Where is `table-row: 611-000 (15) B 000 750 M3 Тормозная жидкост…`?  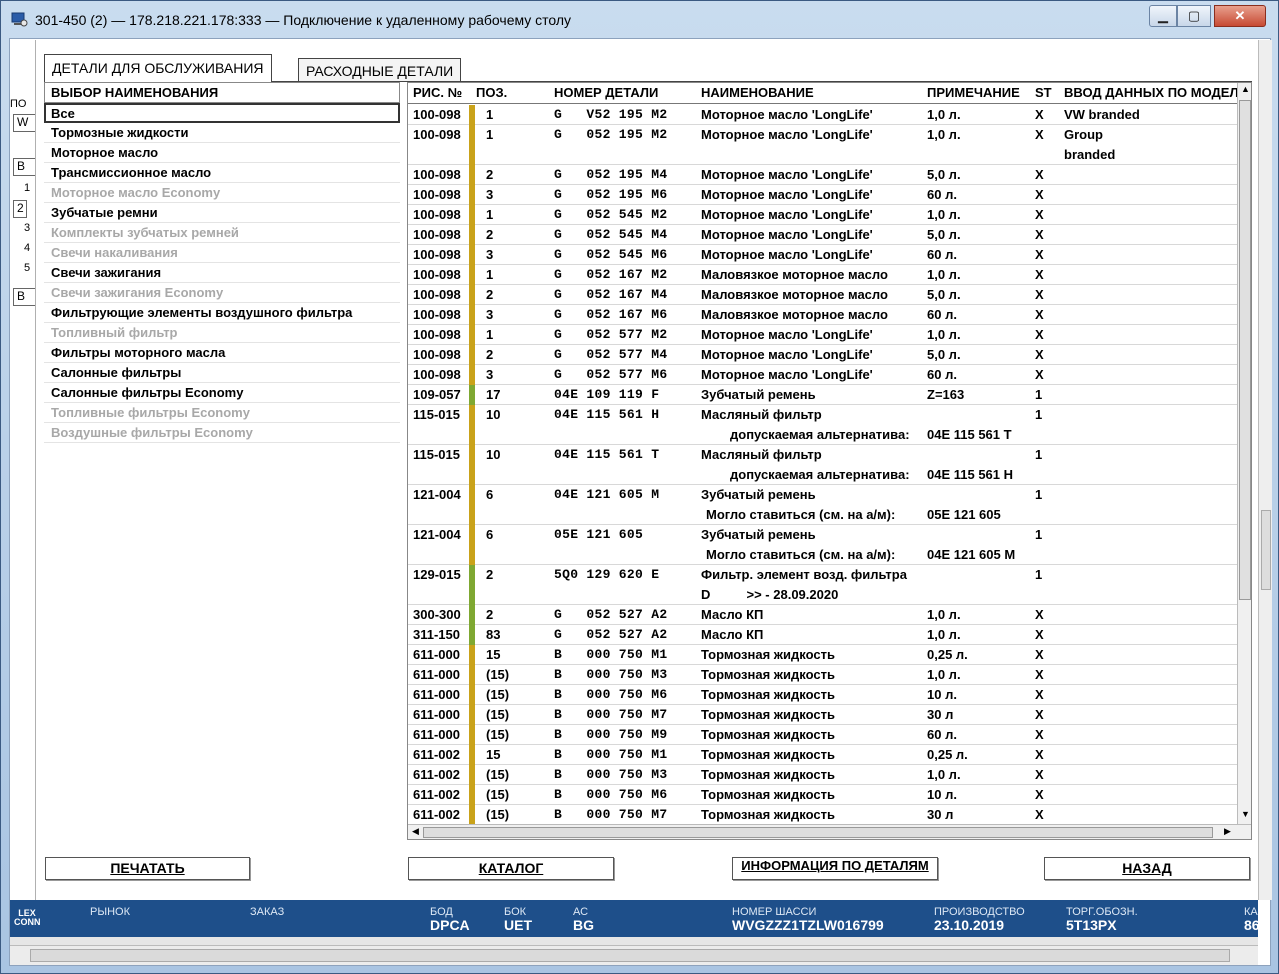 table-row: 611-000 (15) B 000 750 M3 Тормозная жидкост… is located at coordinates (823, 675).